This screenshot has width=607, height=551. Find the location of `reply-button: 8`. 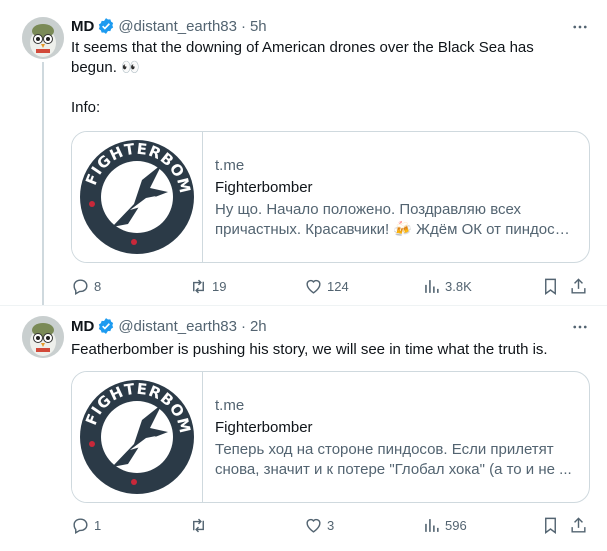

reply-button: 8 is located at coordinates (86, 286).